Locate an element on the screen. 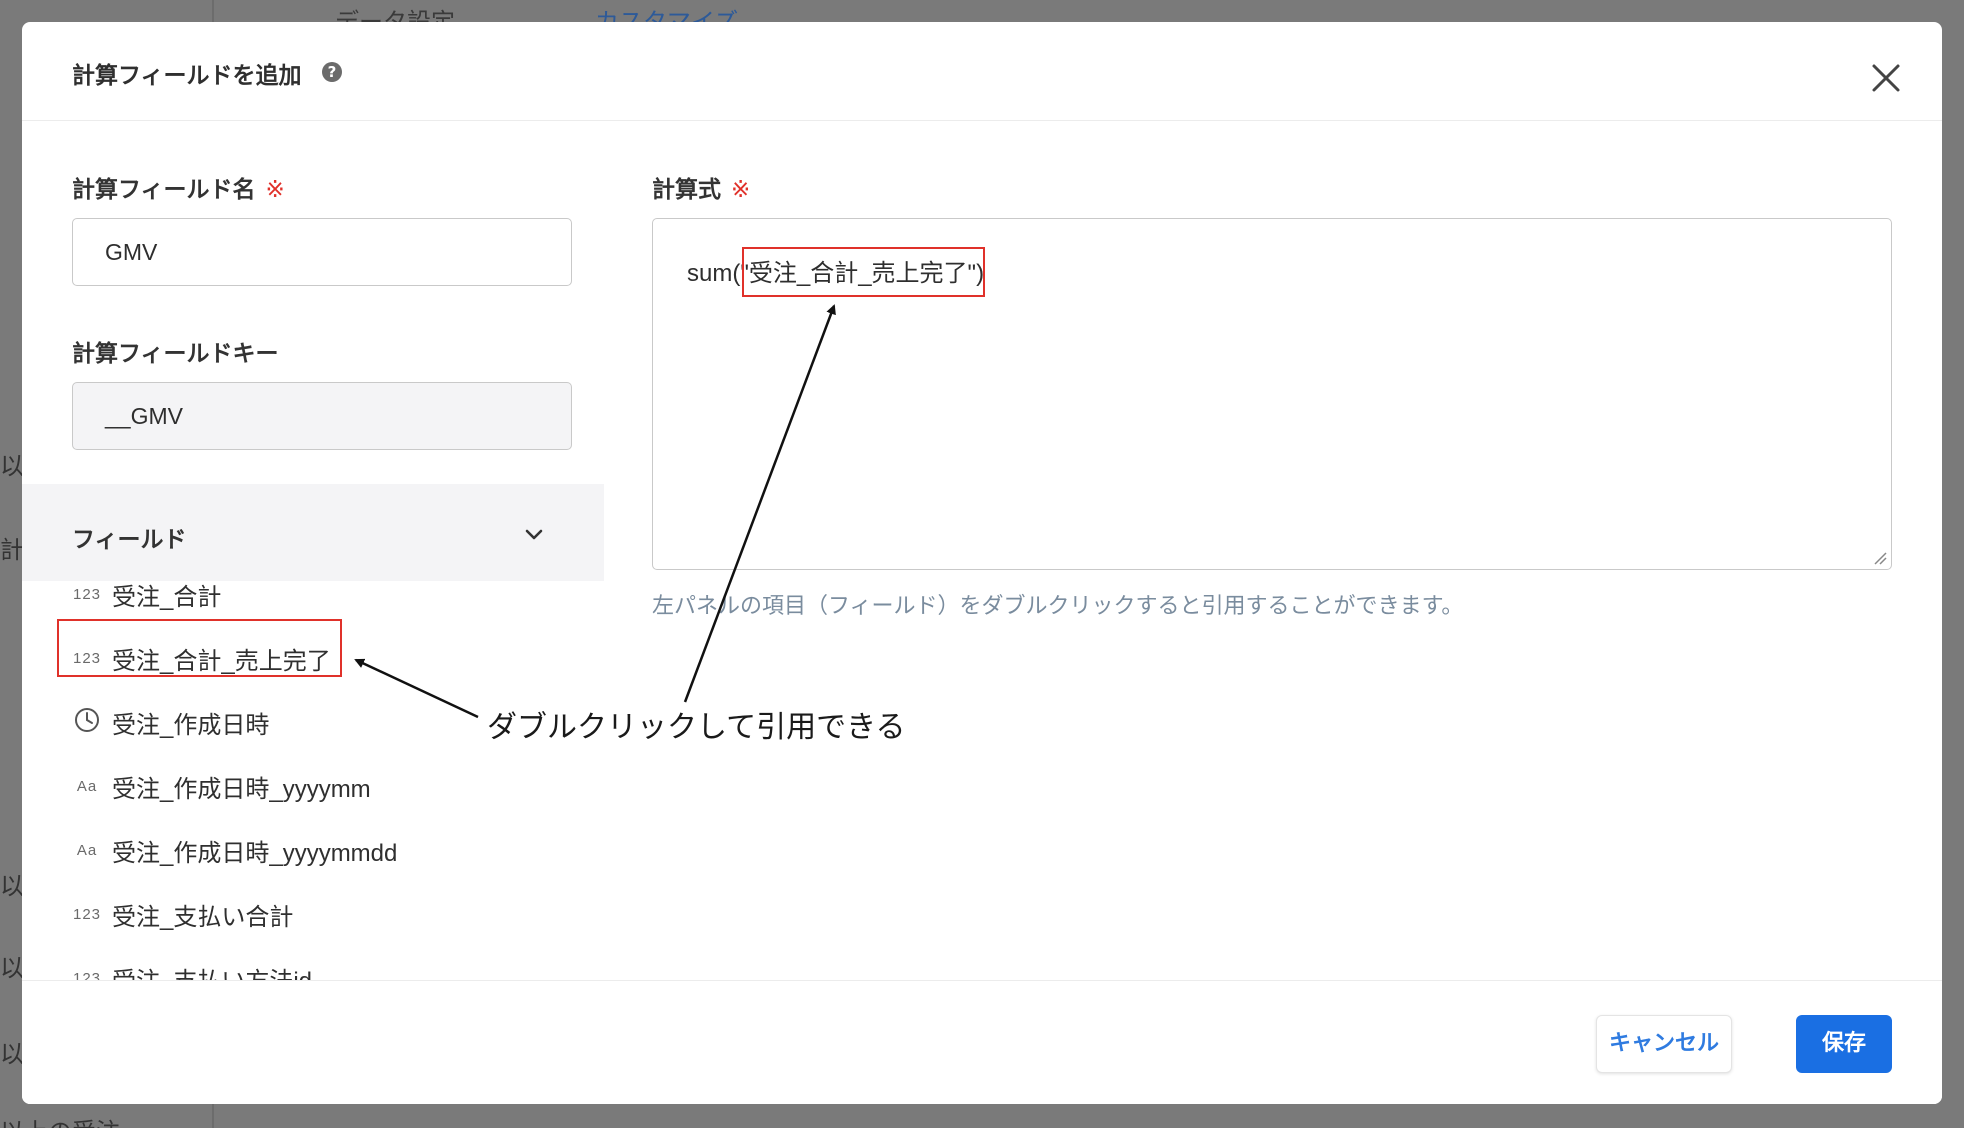 The image size is (1964, 1128). resize-handle-icon is located at coordinates (1880, 558).